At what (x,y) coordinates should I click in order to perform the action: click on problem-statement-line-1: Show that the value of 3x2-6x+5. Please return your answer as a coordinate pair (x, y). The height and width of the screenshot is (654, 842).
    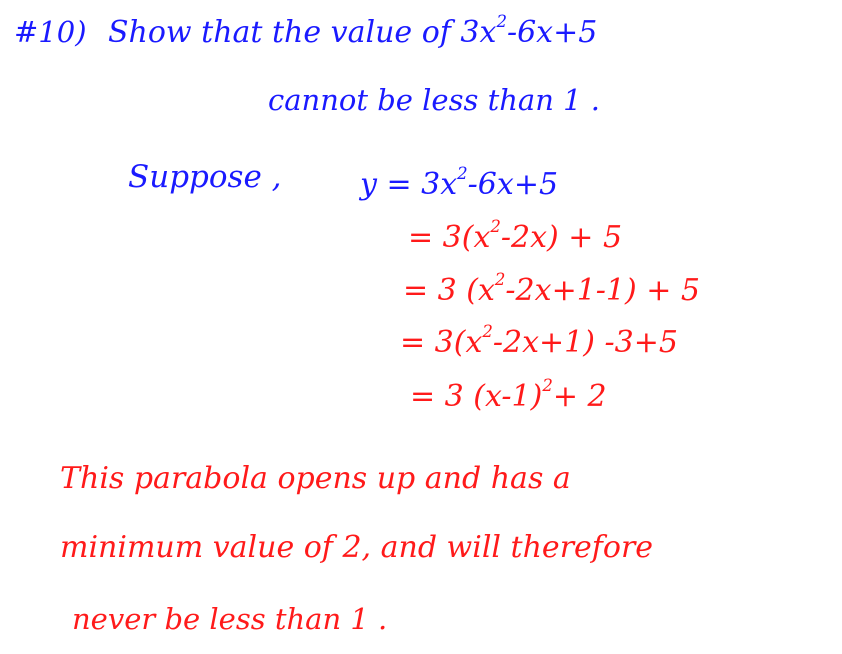
    Looking at the image, I should click on (353, 31).